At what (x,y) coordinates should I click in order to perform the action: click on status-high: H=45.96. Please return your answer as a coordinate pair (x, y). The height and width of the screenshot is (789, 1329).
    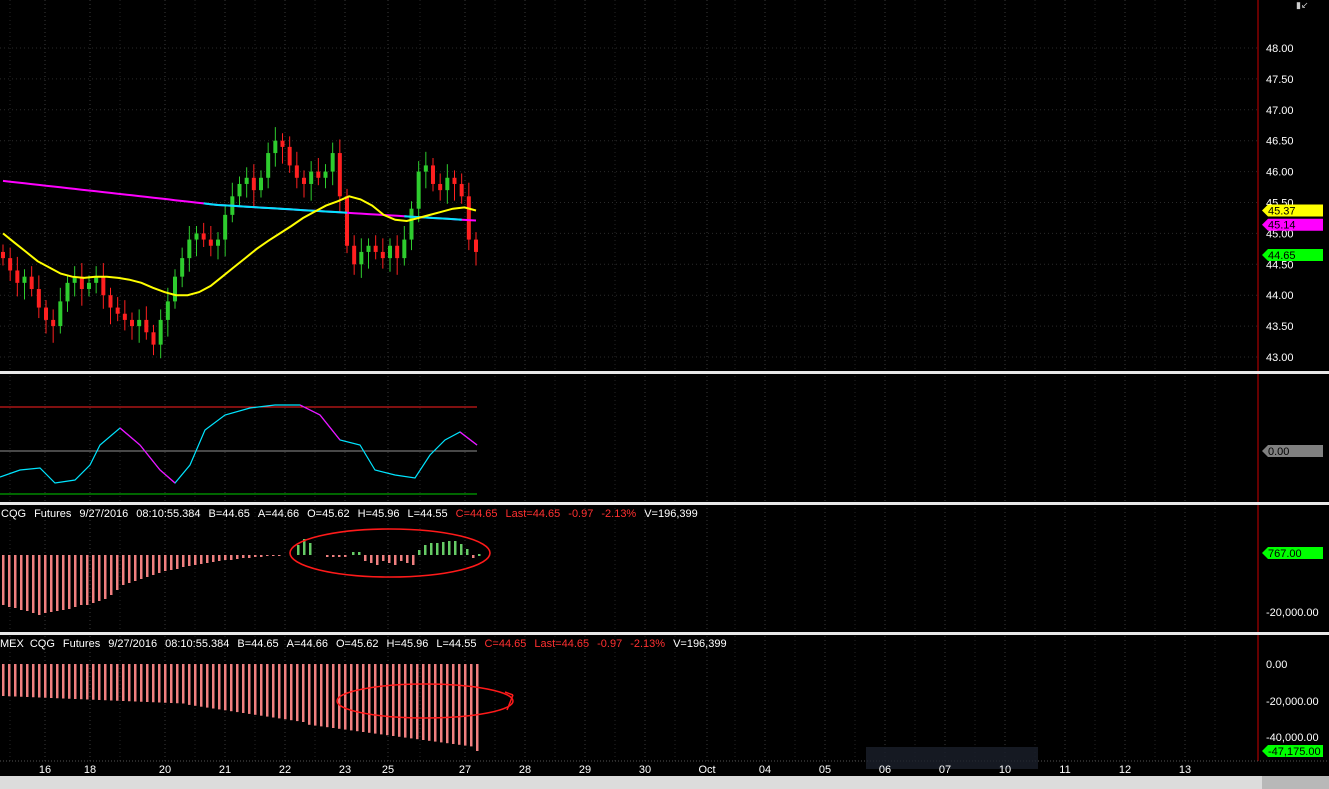
    Looking at the image, I should click on (378, 514).